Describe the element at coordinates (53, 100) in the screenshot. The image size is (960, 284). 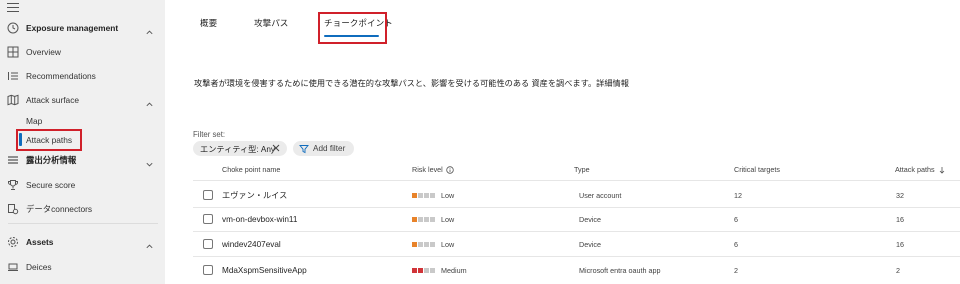
I see `nav-attack-surface-label: Attack surface` at that location.